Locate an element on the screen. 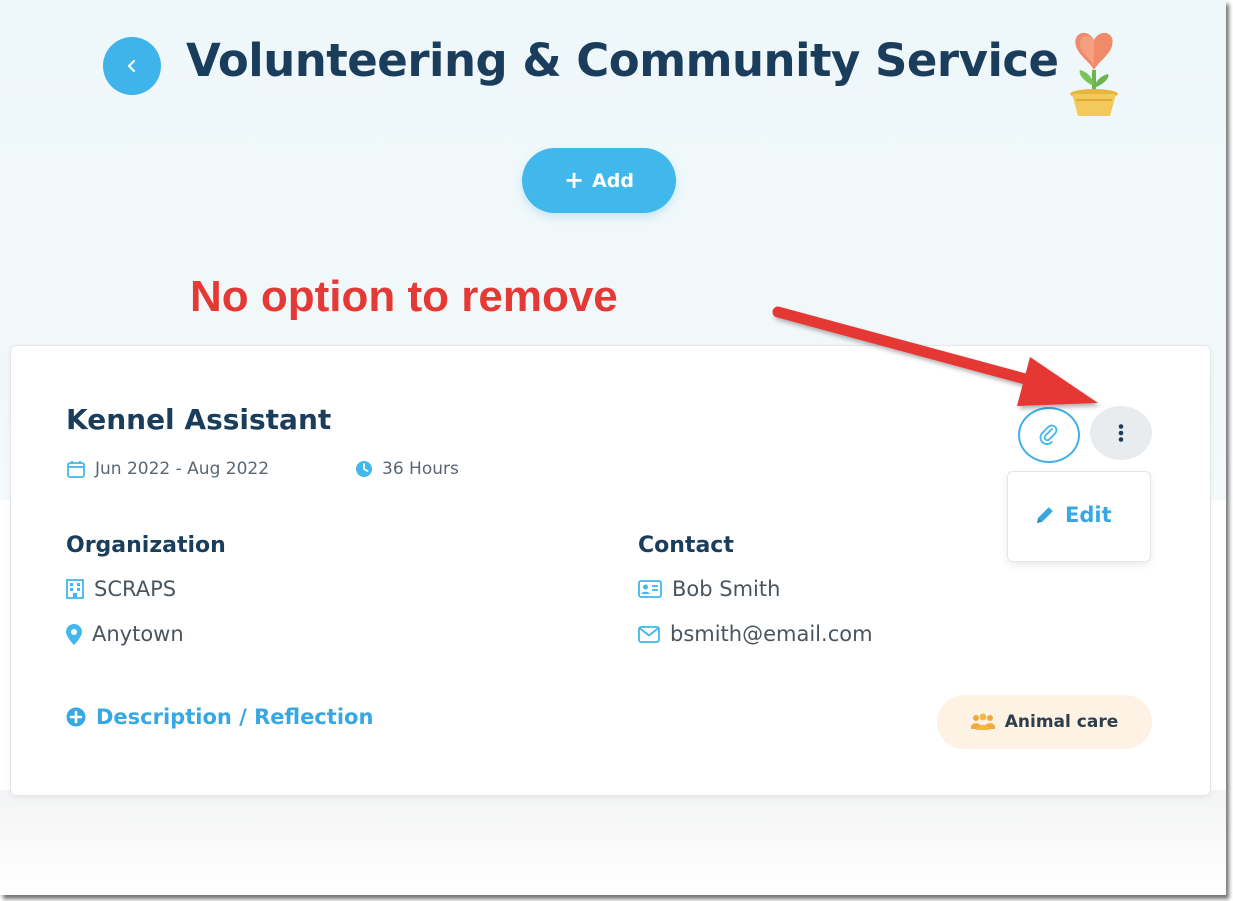 The width and height of the screenshot is (1233, 901). contact-email: bsmith@email.com is located at coordinates (755, 634).